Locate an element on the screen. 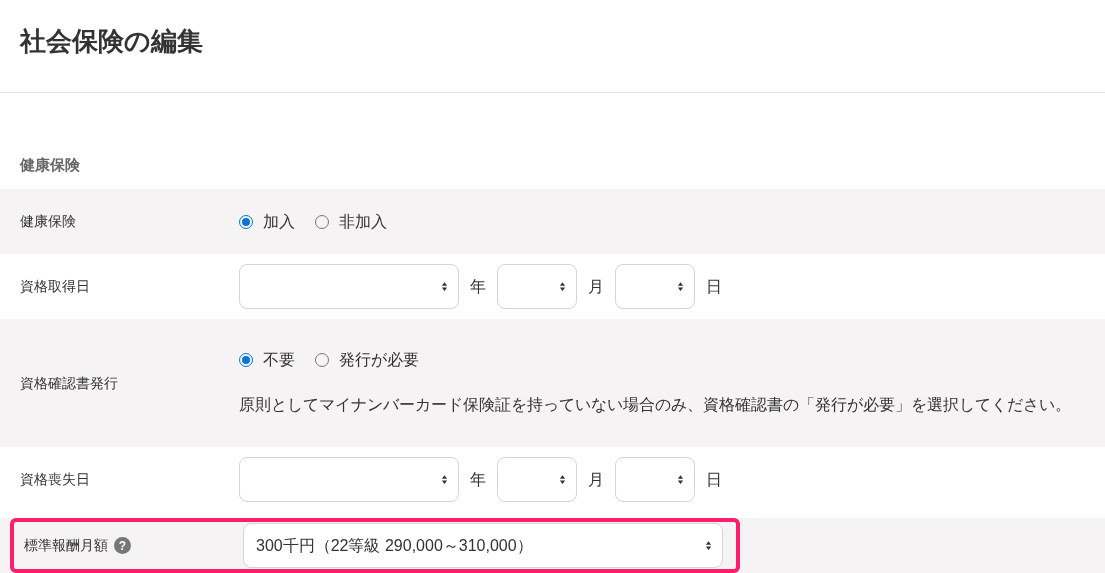 The image size is (1105, 573). select-field: 300千円（22等級 290,000～310,000） is located at coordinates (483, 545).